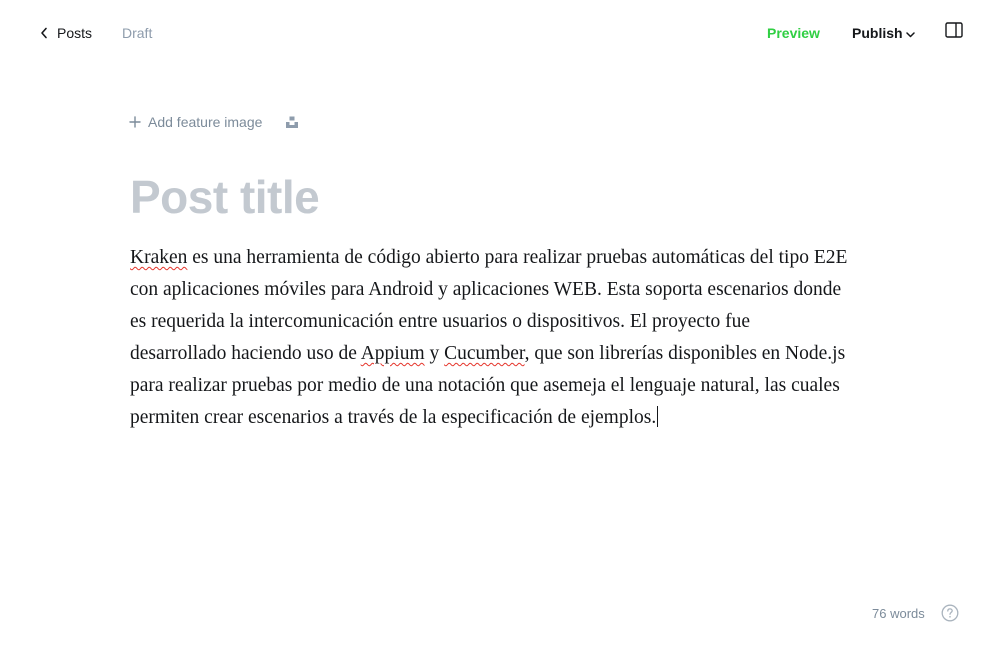 Image resolution: width=1000 pixels, height=660 pixels. What do you see at coordinates (658, 416) in the screenshot?
I see `text-cursor` at bounding box center [658, 416].